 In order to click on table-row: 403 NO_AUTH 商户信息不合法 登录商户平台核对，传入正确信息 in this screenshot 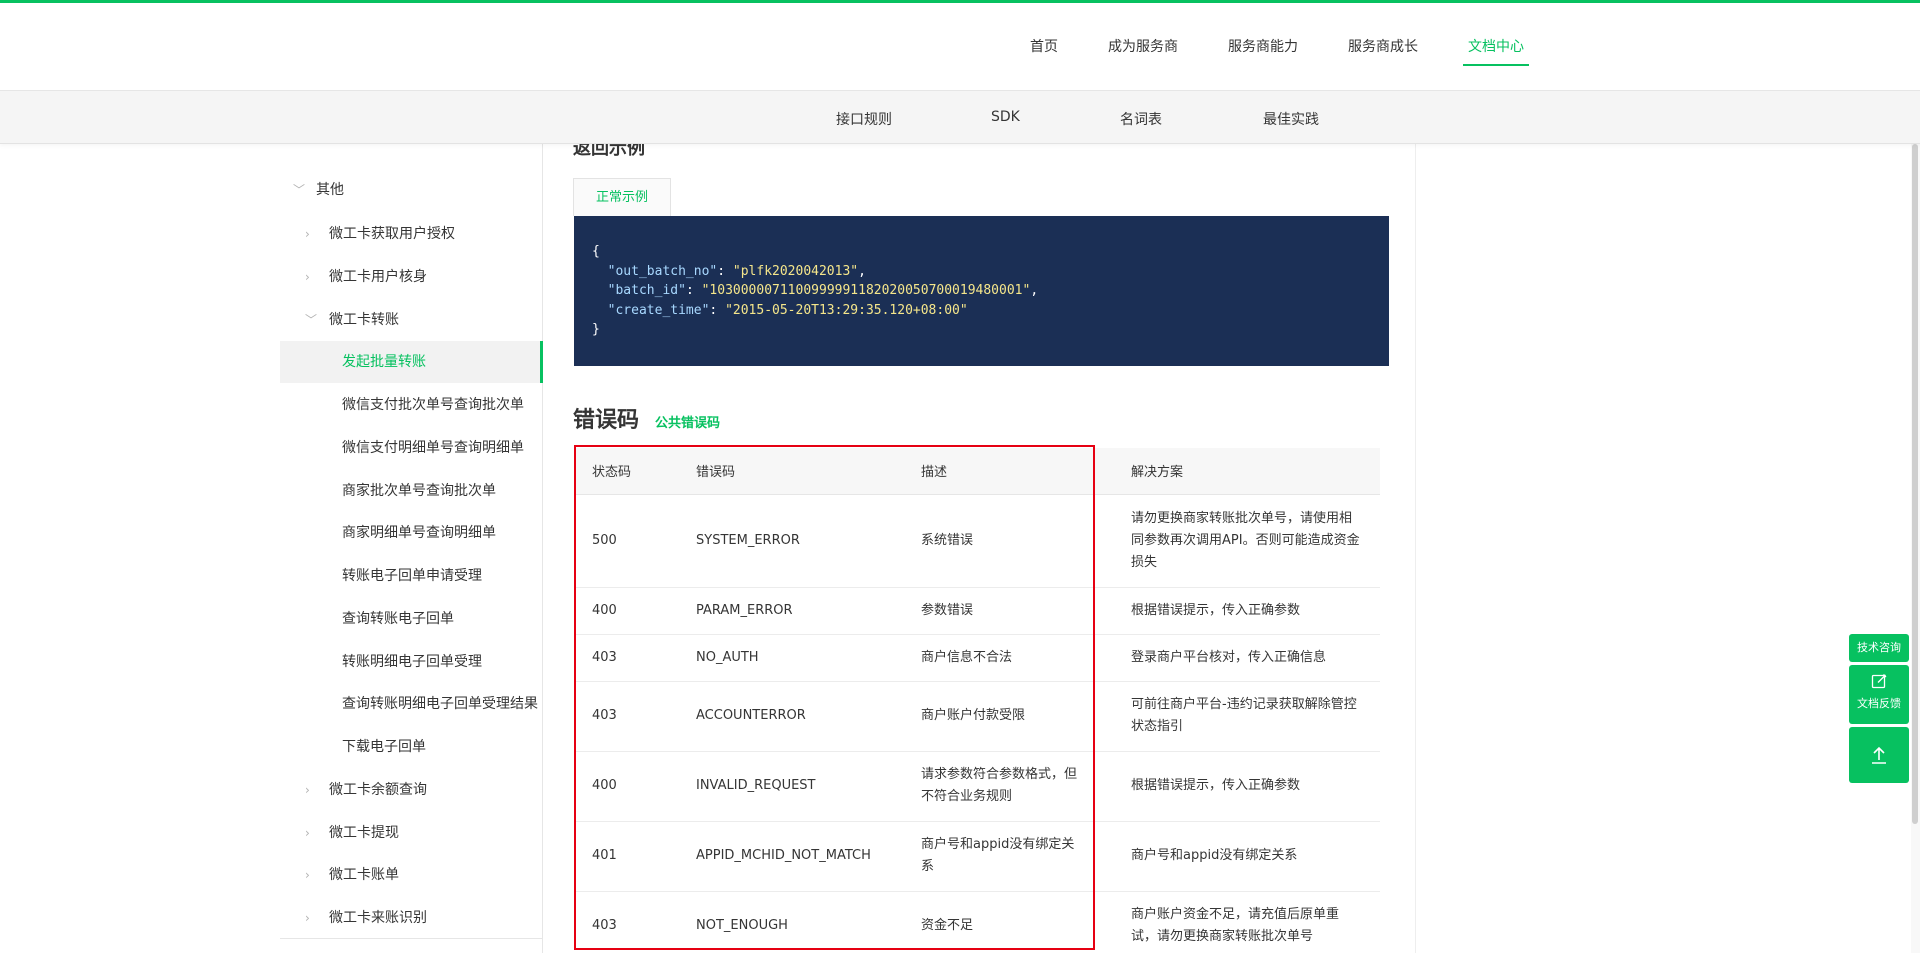, I will do `click(977, 658)`.